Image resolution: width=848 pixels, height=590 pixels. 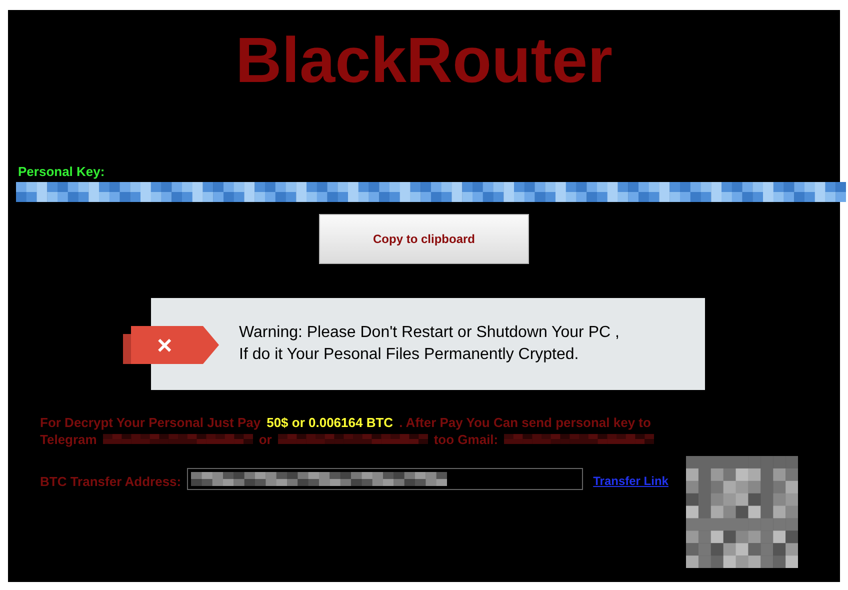 I want to click on payment-text: For Decrypt Your Personal Just Pay, so click(x=150, y=422).